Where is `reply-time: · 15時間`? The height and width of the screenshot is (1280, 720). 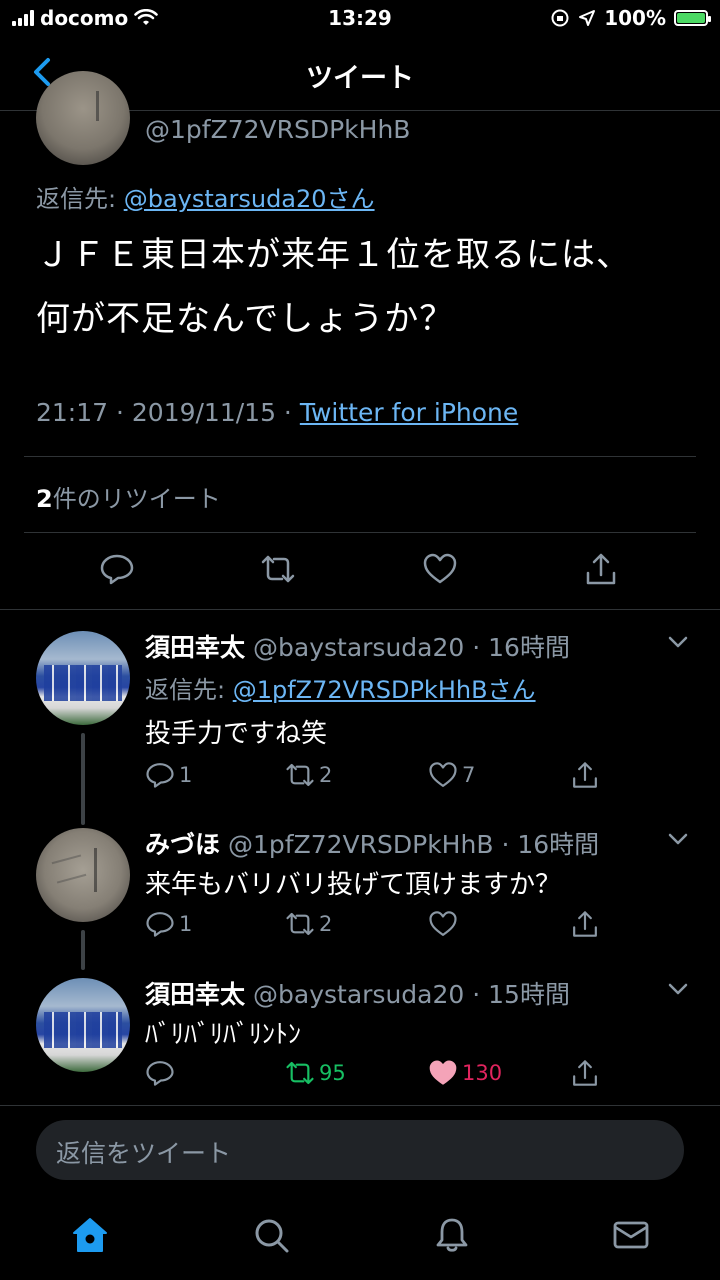 reply-time: · 15時間 is located at coordinates (521, 994).